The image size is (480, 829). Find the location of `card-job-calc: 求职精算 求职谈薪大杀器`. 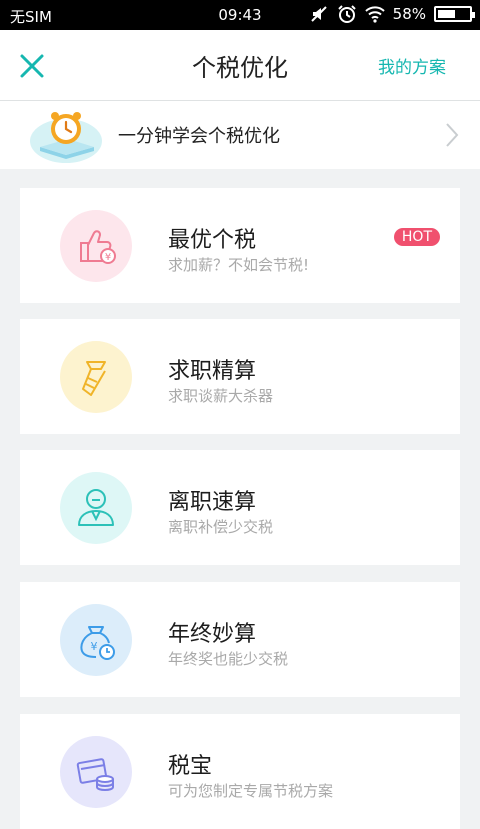

card-job-calc: 求职精算 求职谈薪大杀器 is located at coordinates (240, 376).